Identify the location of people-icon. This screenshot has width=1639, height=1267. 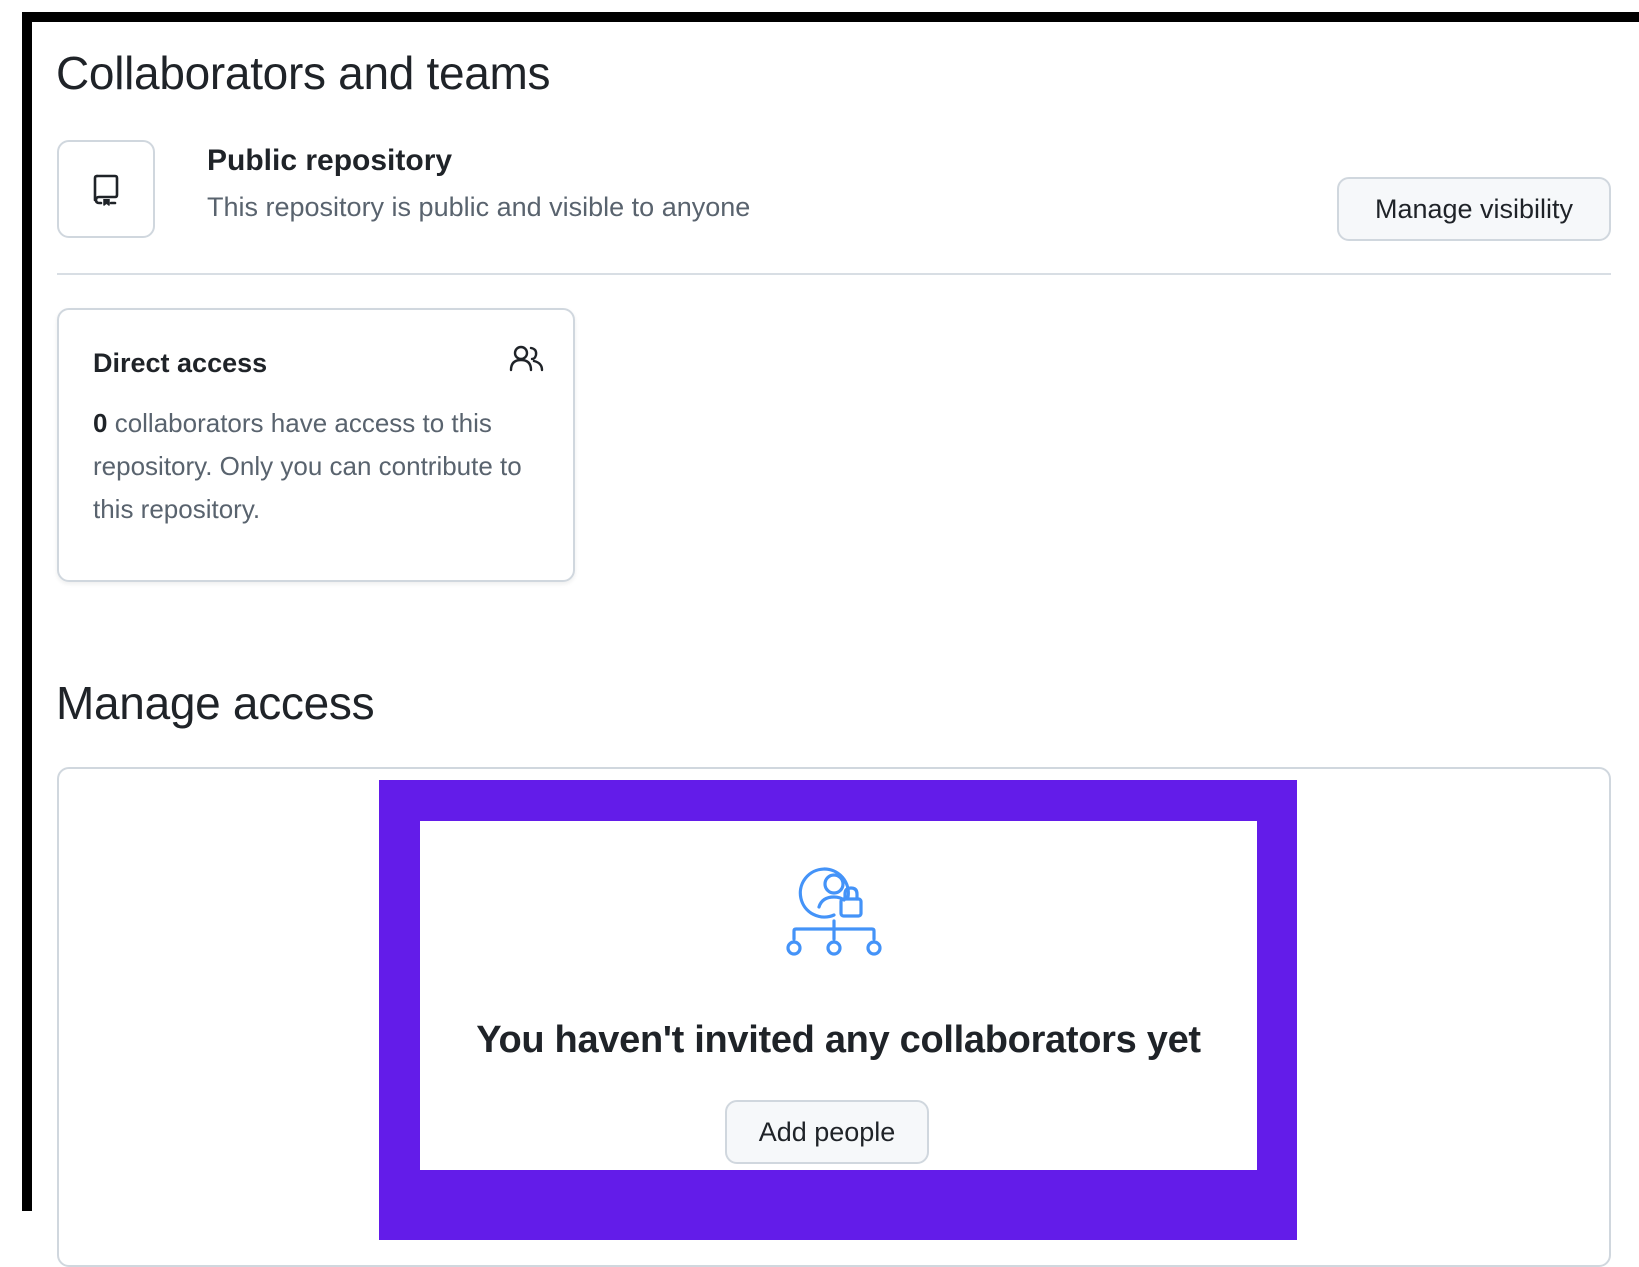
(526, 358).